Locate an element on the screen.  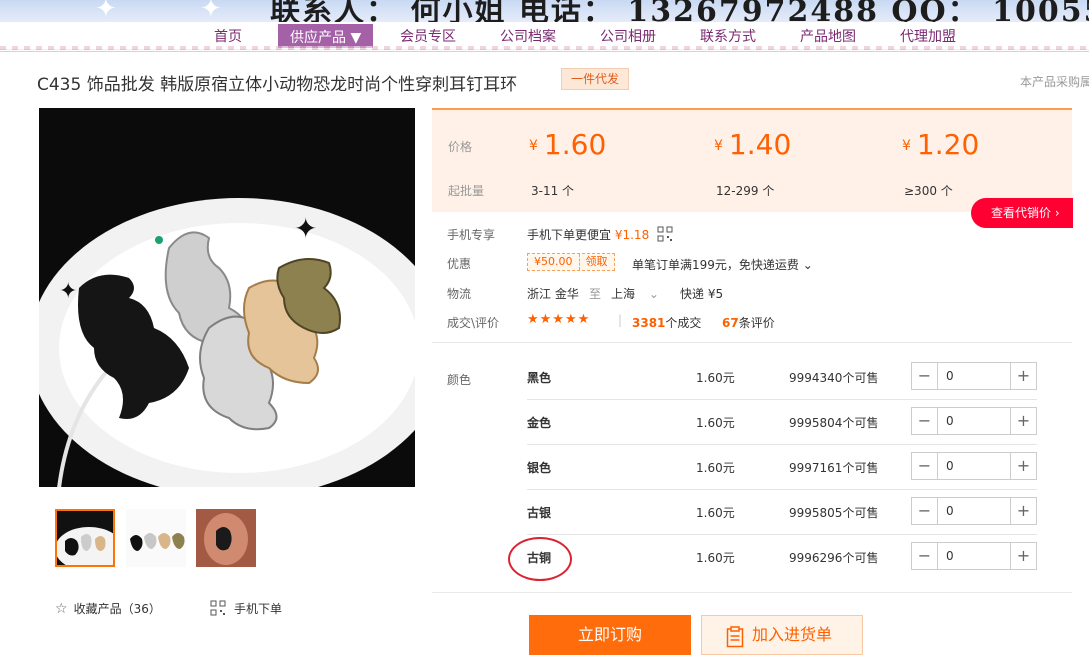
tier-price-2: ¥1.40 is located at coordinates (753, 144).